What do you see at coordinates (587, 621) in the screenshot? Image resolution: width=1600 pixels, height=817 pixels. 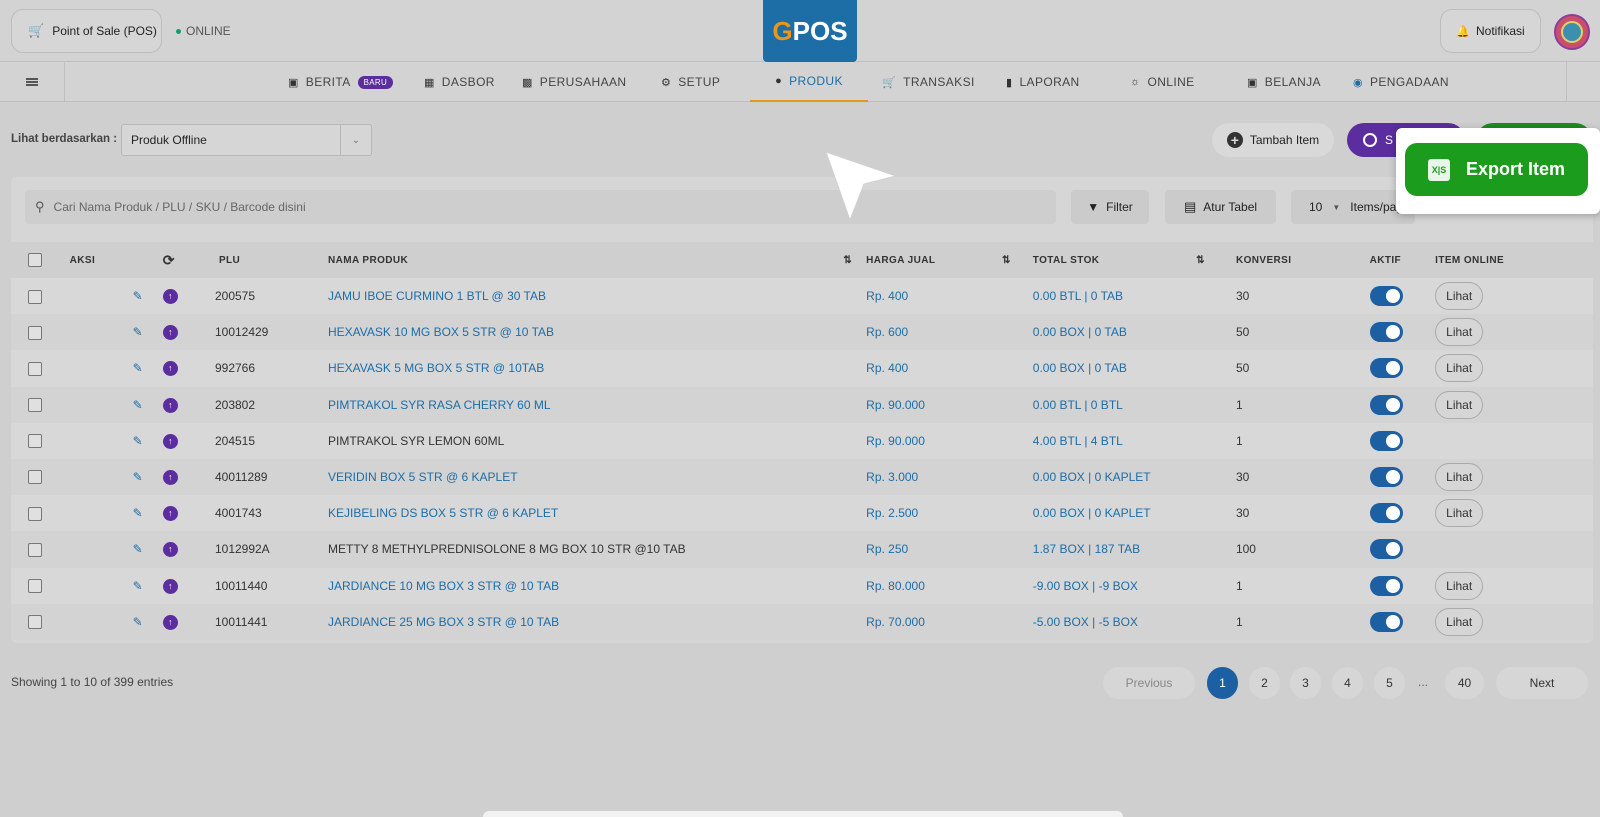 I see `row-product-name: JARDIANCE 25 MG BOX 3 STR @ 10 TAB` at bounding box center [587, 621].